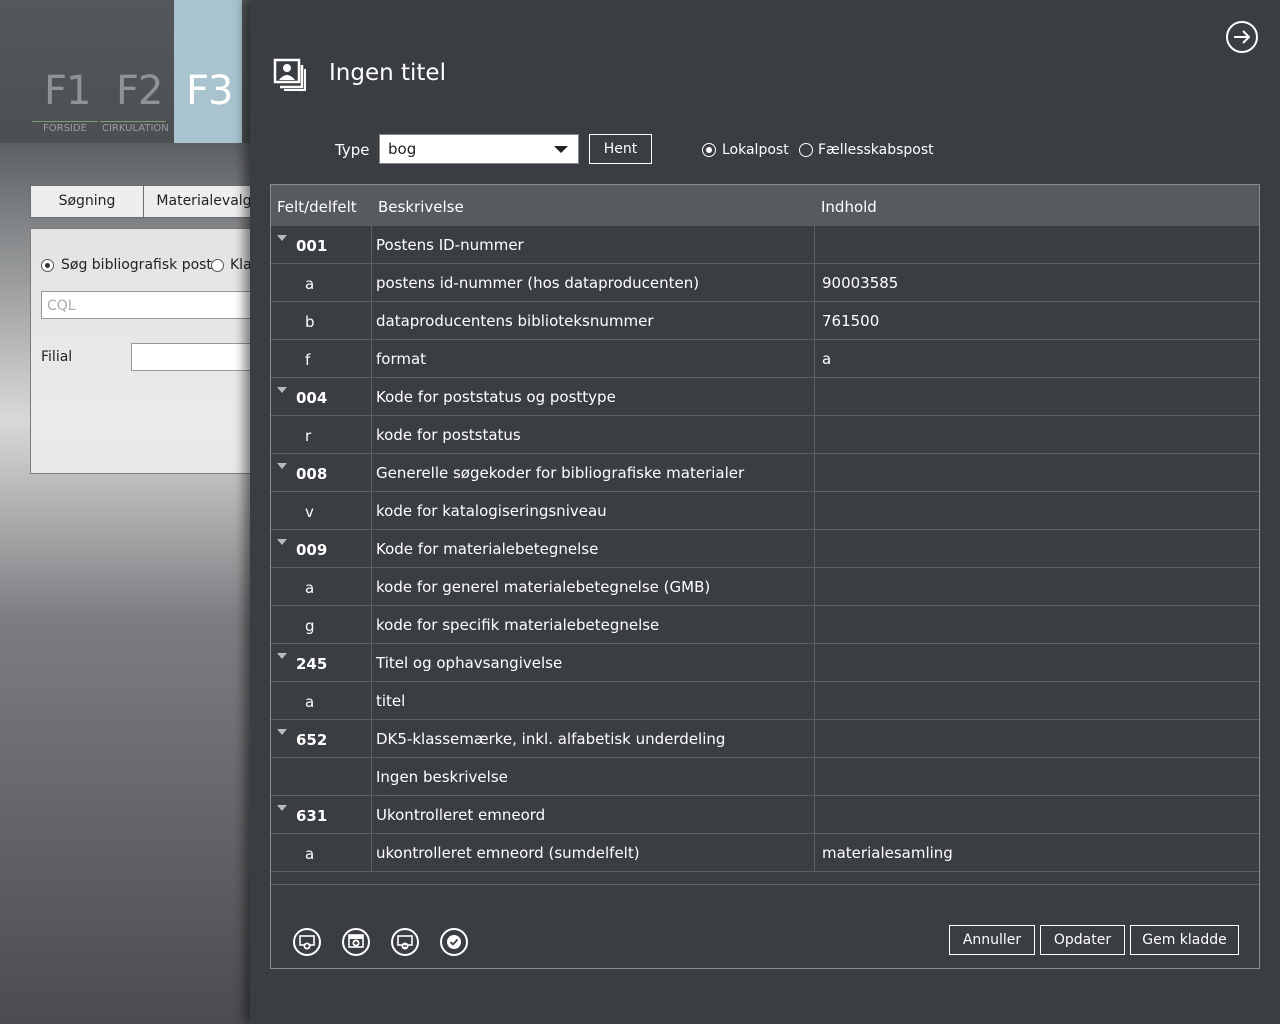 This screenshot has width=1280, height=1024. I want to click on field-row: 245 Titel og ophavsangivelse, so click(765, 663).